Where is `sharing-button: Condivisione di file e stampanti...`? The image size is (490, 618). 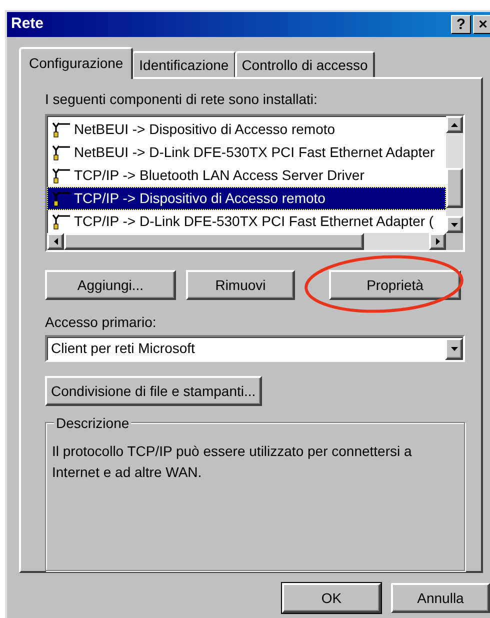
sharing-button: Condivisione di file e stampanti... is located at coordinates (153, 391).